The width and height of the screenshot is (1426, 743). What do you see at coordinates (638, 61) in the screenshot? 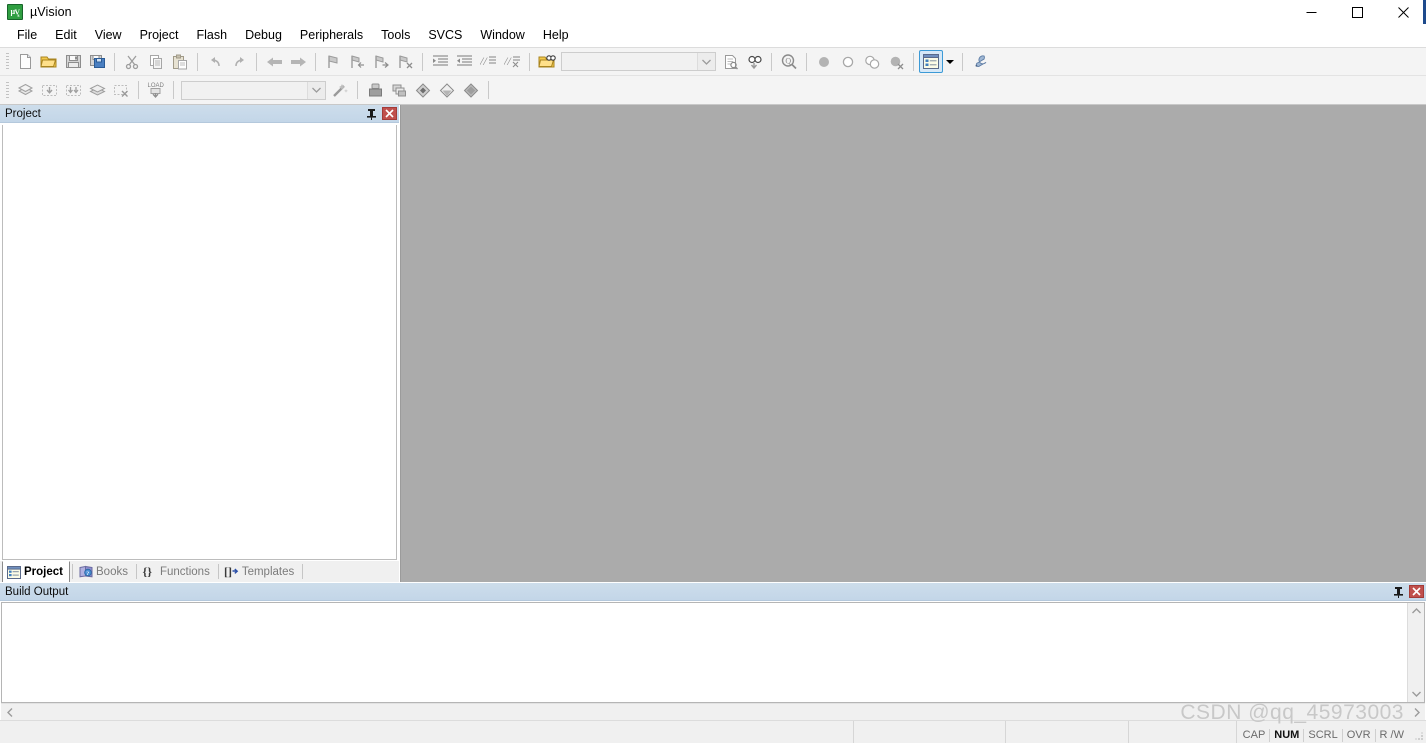
I see `find-text-combo` at bounding box center [638, 61].